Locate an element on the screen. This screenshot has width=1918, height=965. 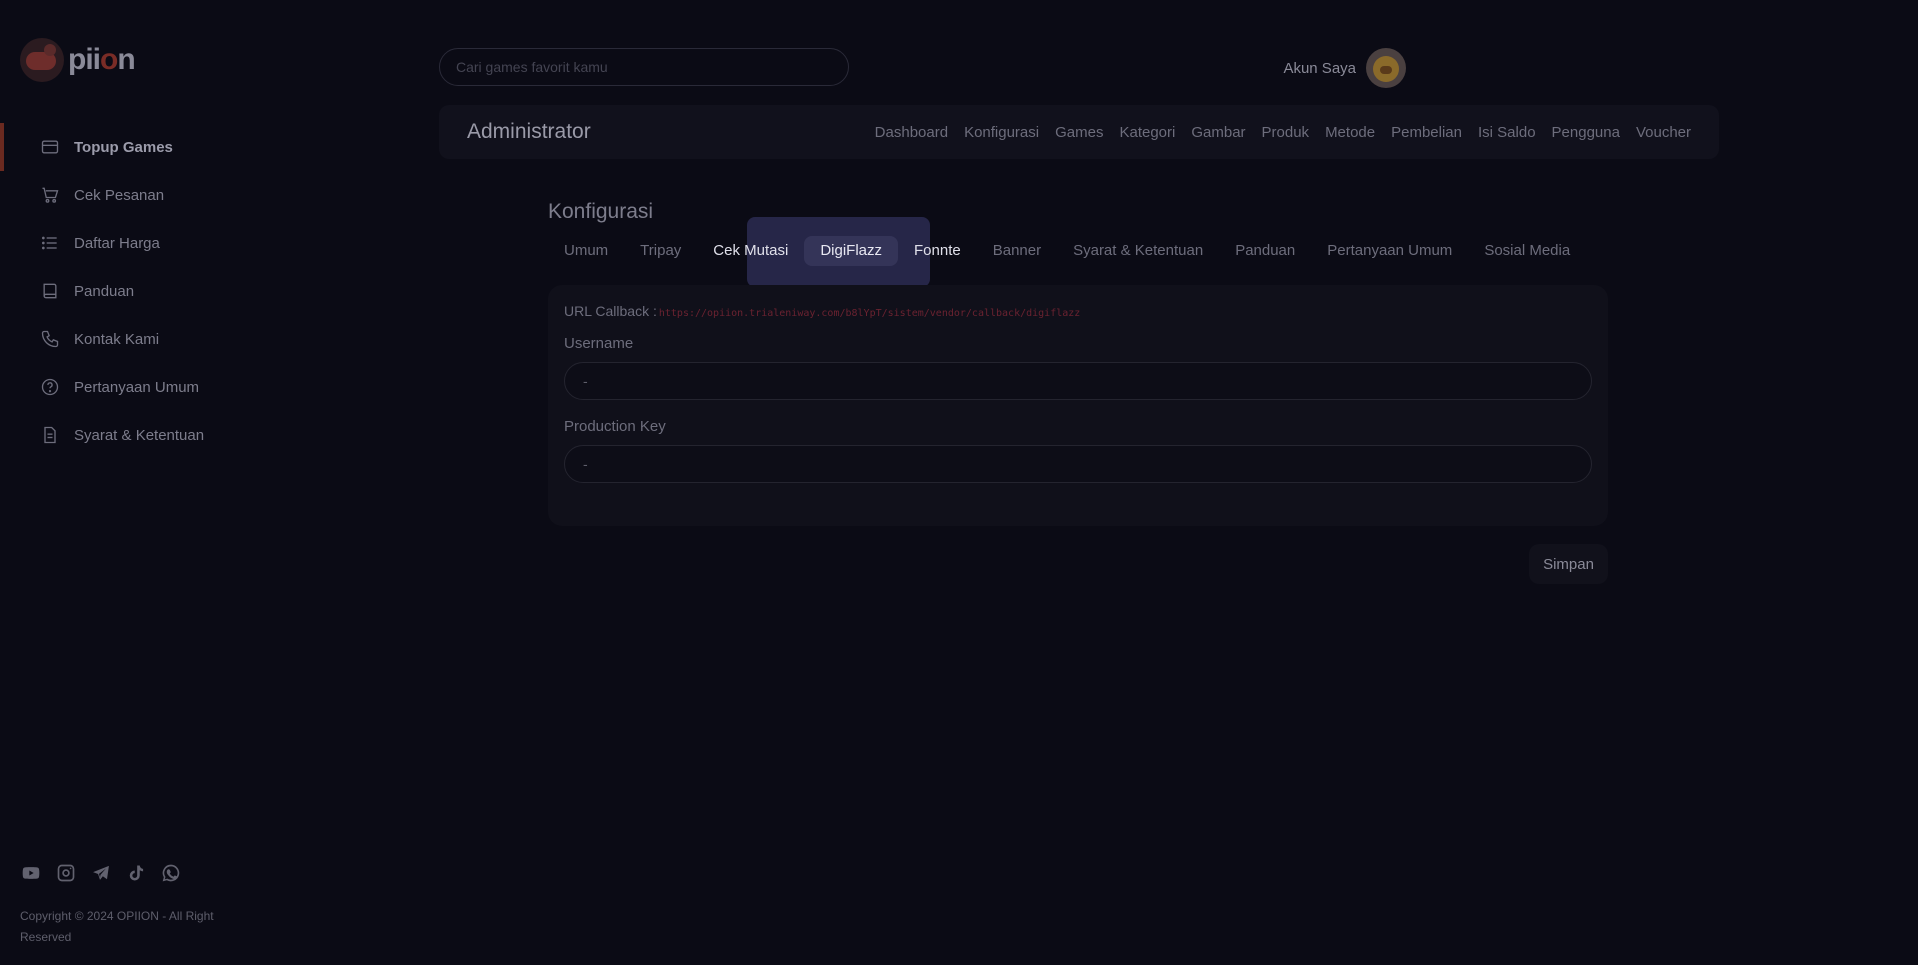
search-input is located at coordinates (644, 67).